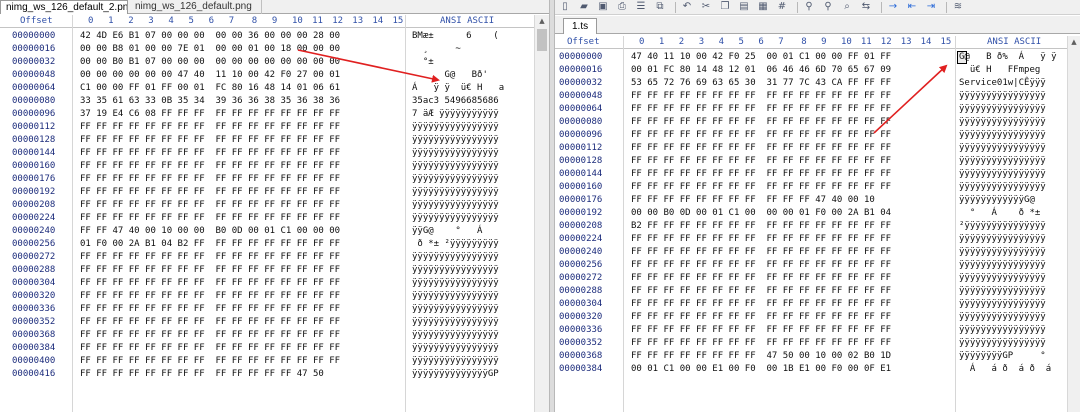 The width and height of the screenshot is (1080, 412). I want to click on row-ascii: Á á ð á ð á, so click(1005, 369).